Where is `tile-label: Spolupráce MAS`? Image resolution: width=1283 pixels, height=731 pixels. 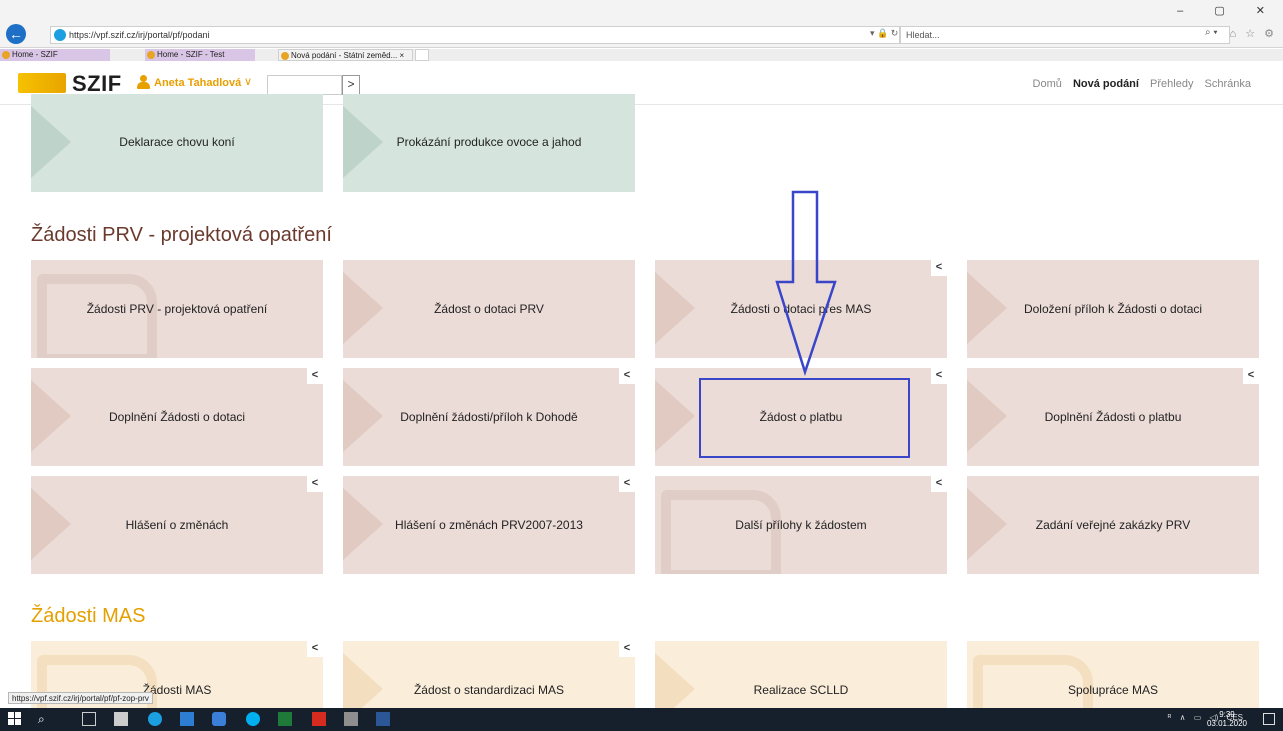
tile-label: Spolupráce MAS is located at coordinates (1113, 690).